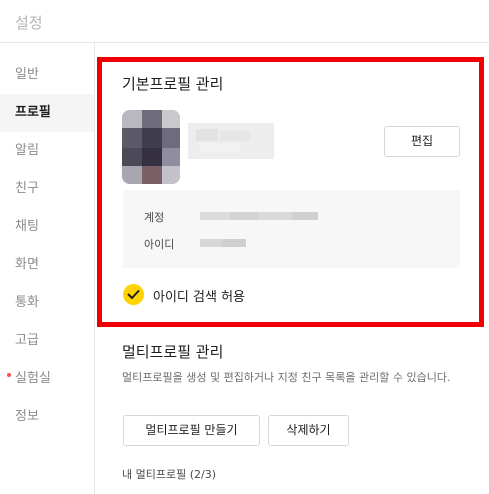  Describe the element at coordinates (29, 23) in the screenshot. I see `window-title: 설정` at that location.